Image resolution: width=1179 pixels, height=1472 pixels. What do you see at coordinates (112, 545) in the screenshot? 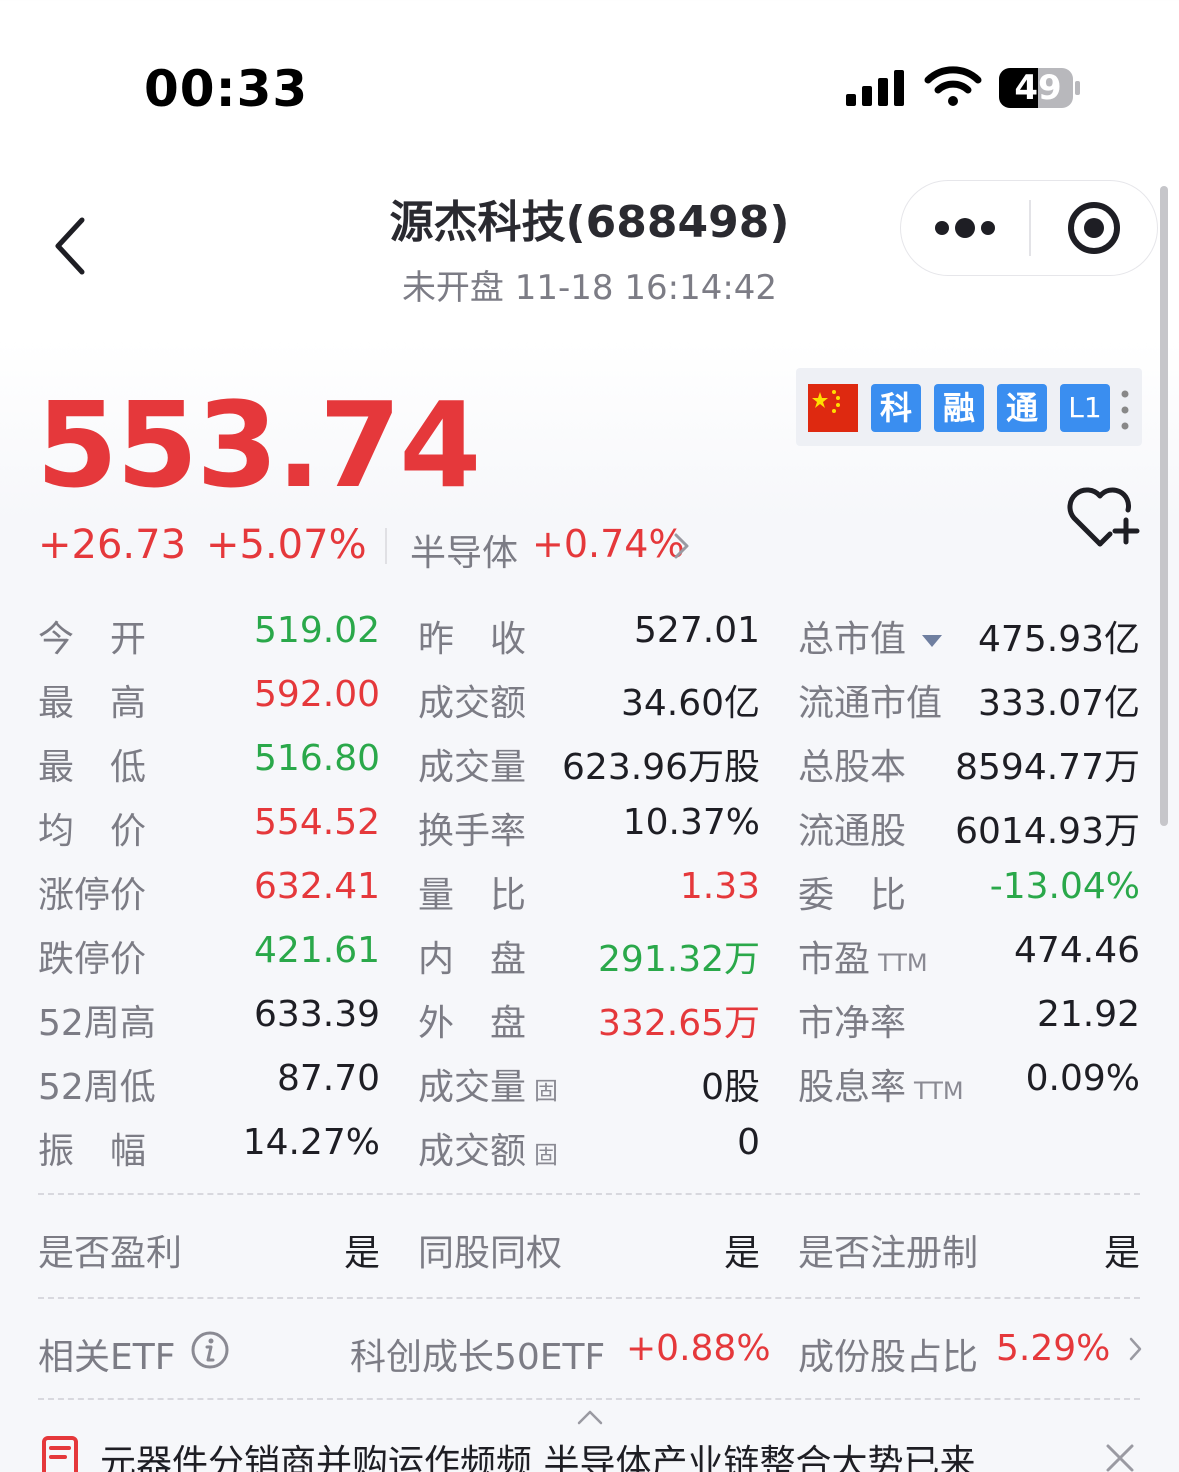
I see `price-change: +26.73` at bounding box center [112, 545].